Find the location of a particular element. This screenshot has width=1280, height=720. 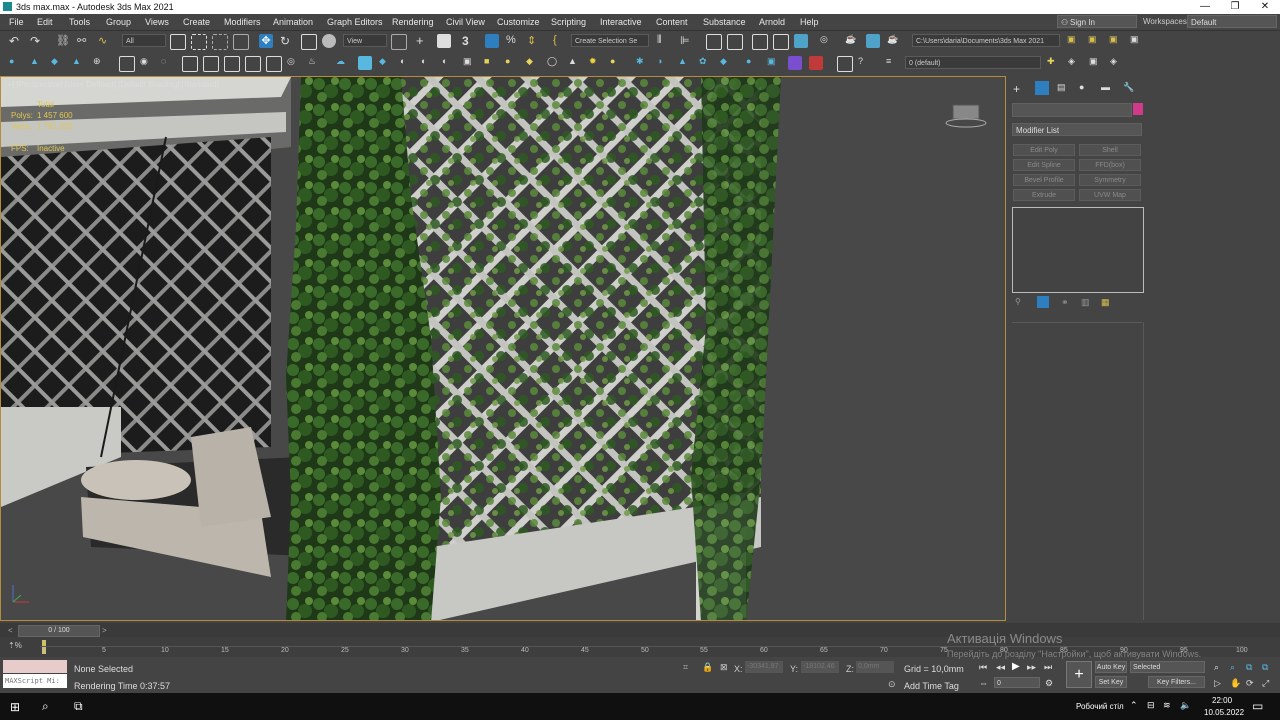

time-slider-thumb: 0 / 100 is located at coordinates (59, 631).